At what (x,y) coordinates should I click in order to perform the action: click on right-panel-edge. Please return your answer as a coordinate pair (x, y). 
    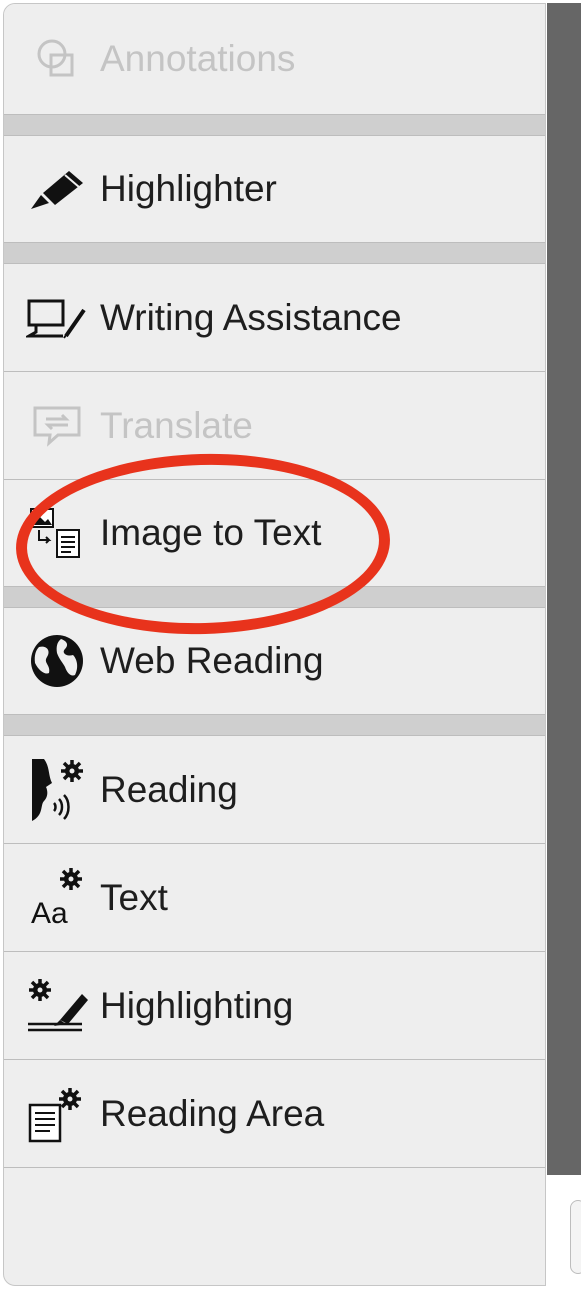
    Looking at the image, I should click on (564, 589).